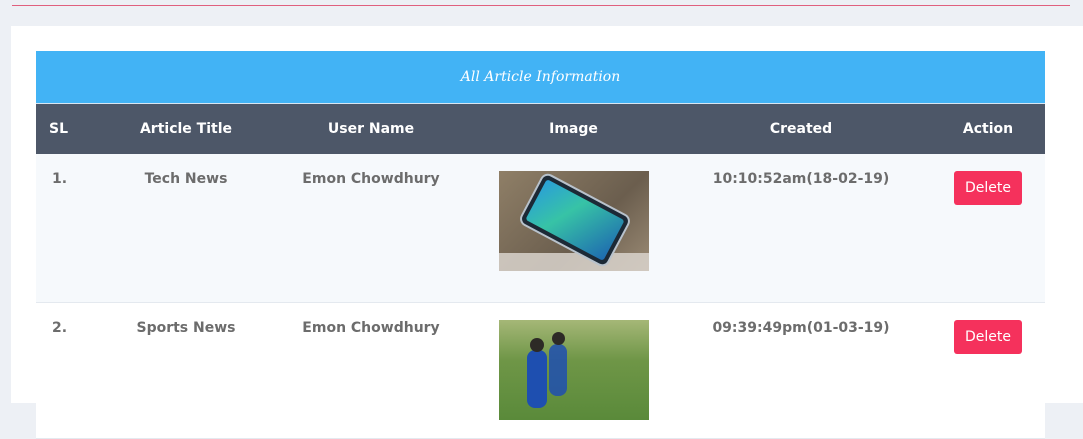 Image resolution: width=1083 pixels, height=439 pixels. What do you see at coordinates (801, 328) in the screenshot?
I see `row-created: 09:39:49pm(01-03-19)` at bounding box center [801, 328].